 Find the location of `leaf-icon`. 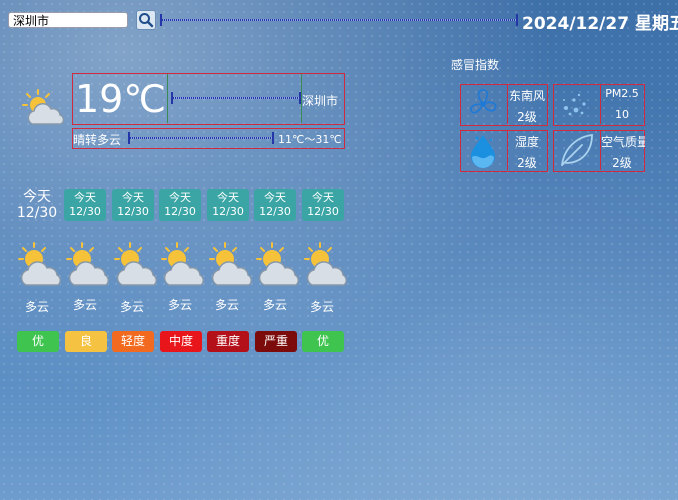

leaf-icon is located at coordinates (577, 149).